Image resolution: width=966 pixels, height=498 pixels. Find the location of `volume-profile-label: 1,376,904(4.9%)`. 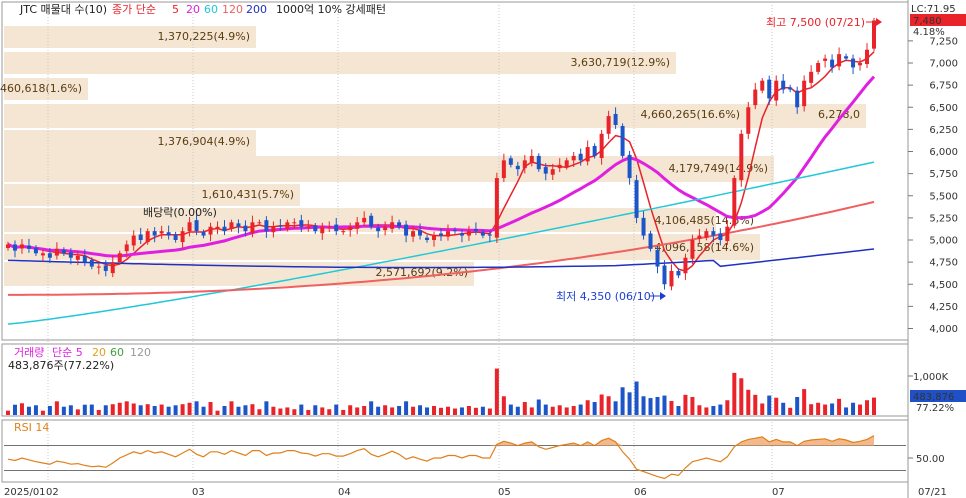

volume-profile-label: 1,376,904(4.9%) is located at coordinates (203, 141).